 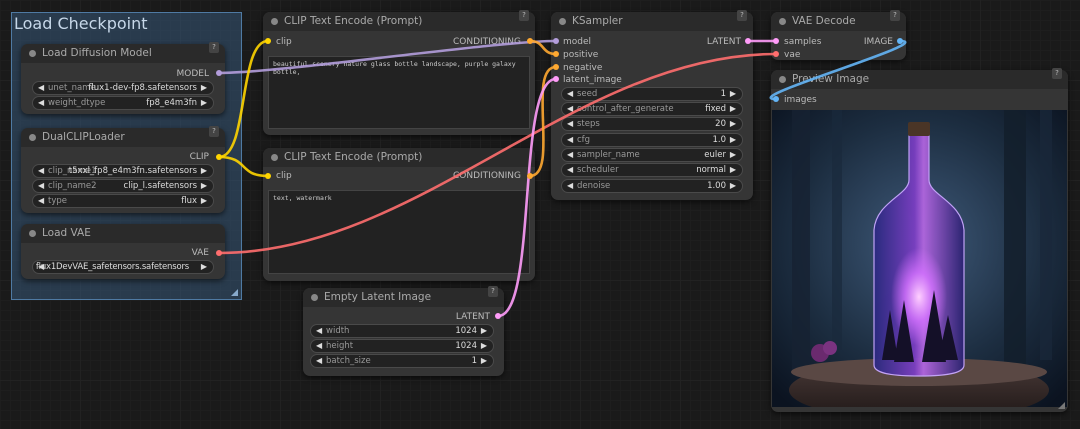 I want to click on input-label-vae: vae, so click(x=792, y=55).